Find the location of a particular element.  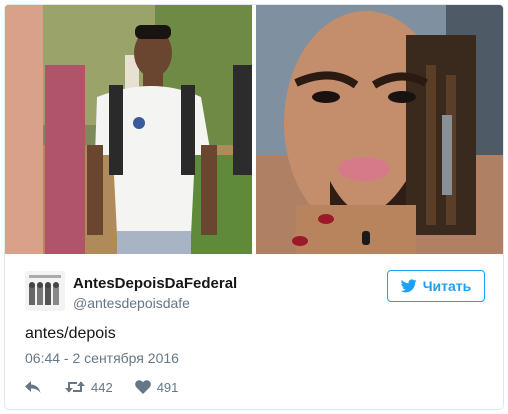

like-button: 491 is located at coordinates (156, 387).